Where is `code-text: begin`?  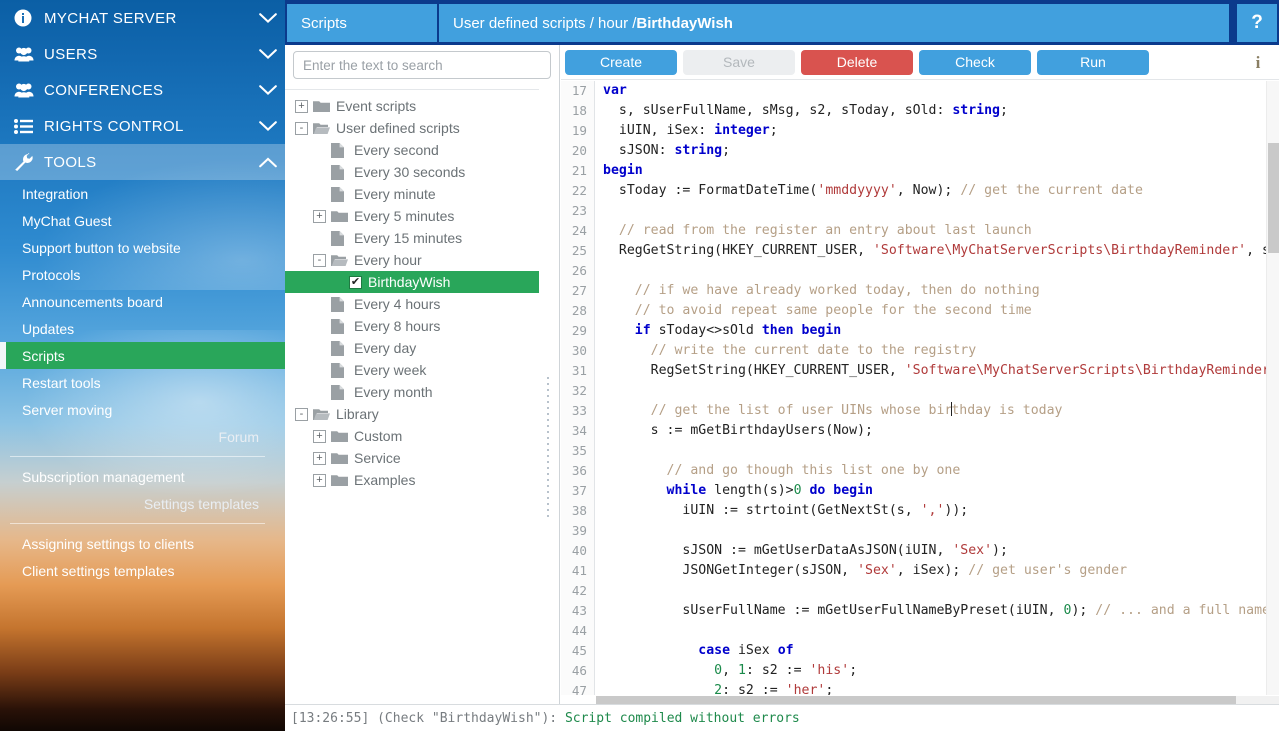 code-text: begin is located at coordinates (937, 171).